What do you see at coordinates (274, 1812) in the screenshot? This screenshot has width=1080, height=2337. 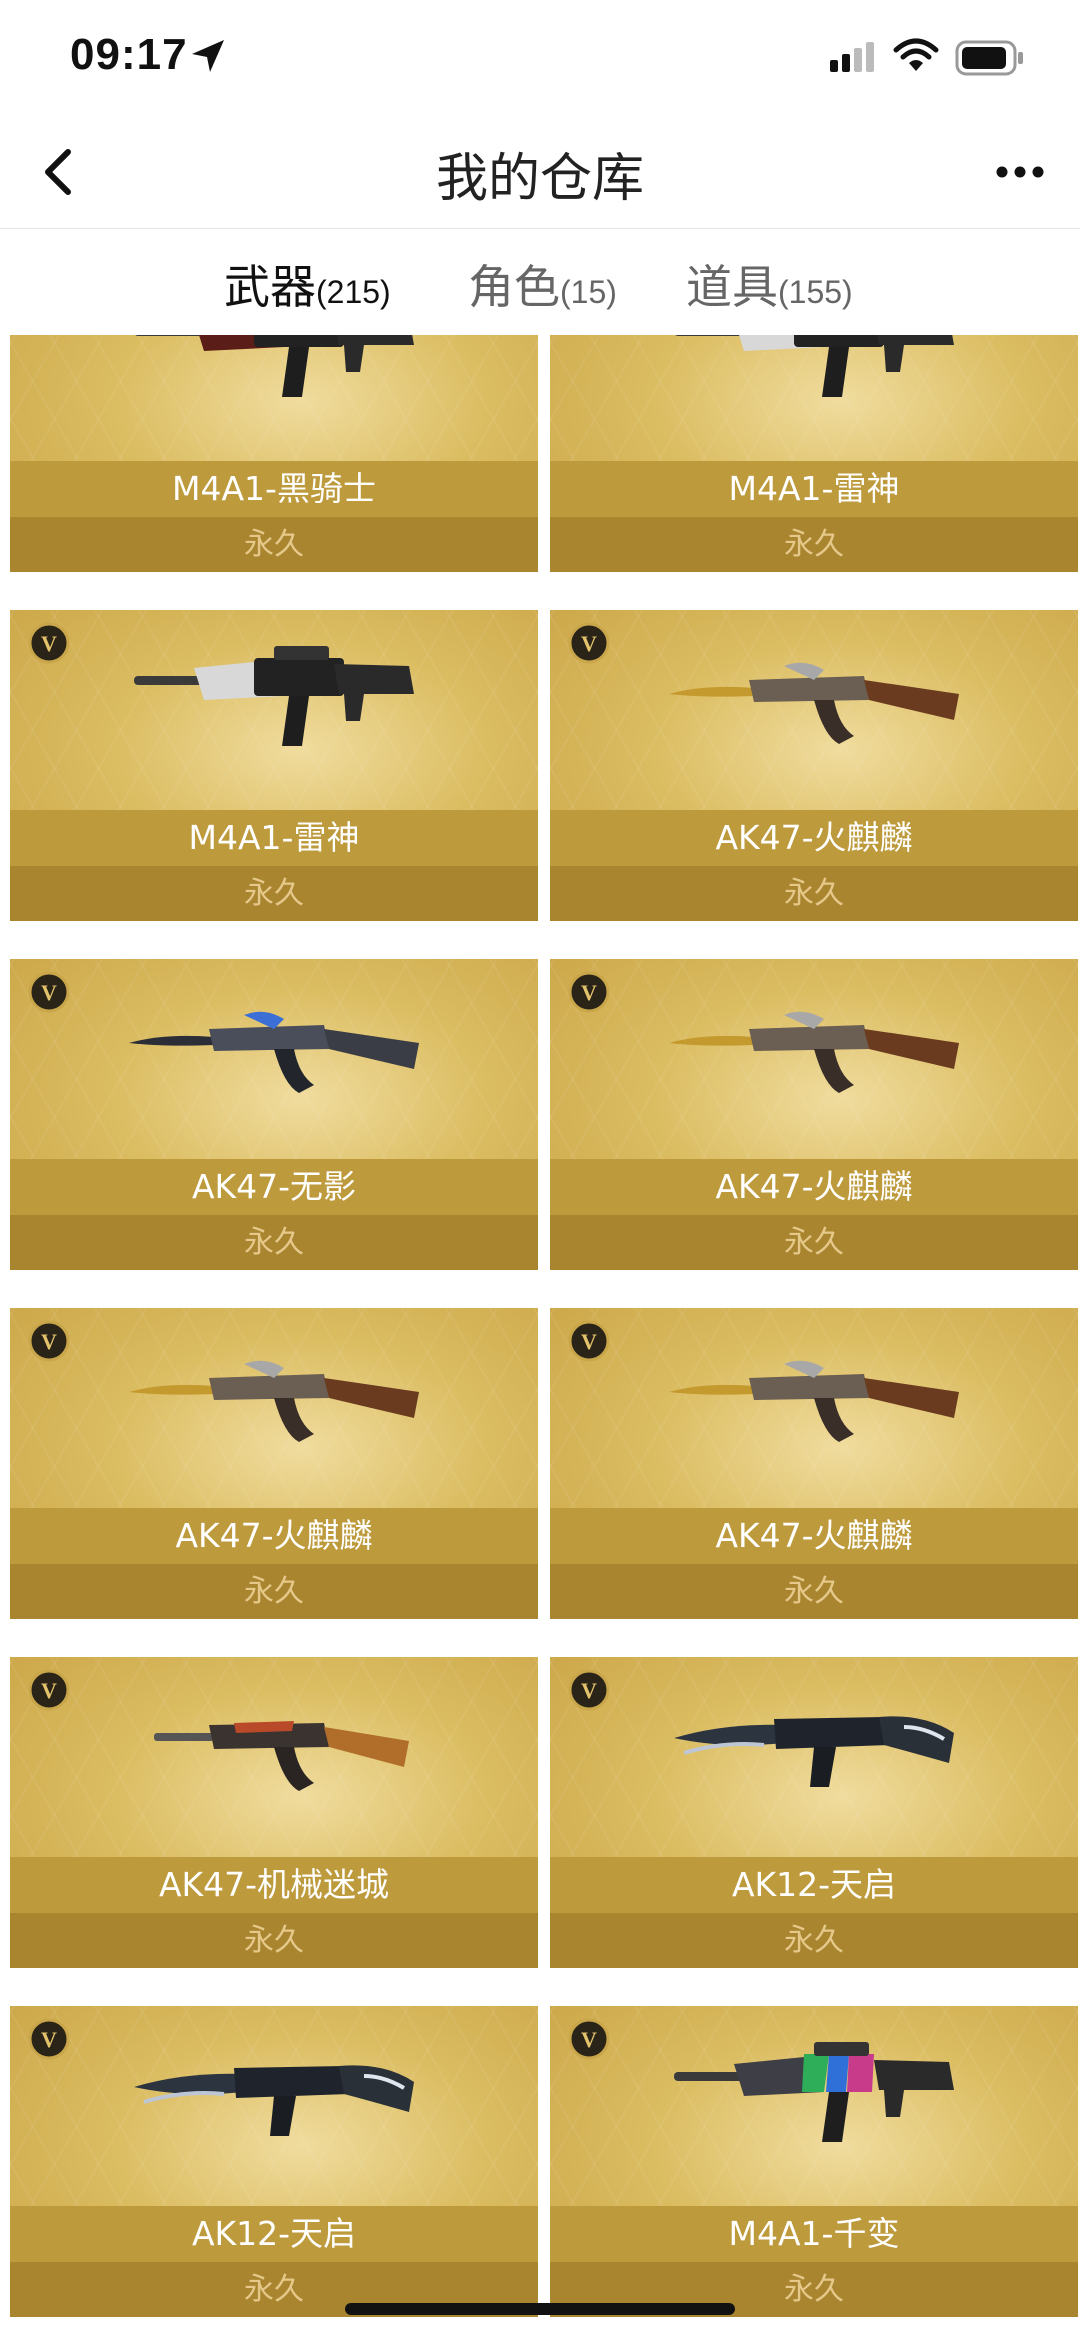 I see `weapon-card: V AK47-机械迷城 永久` at bounding box center [274, 1812].